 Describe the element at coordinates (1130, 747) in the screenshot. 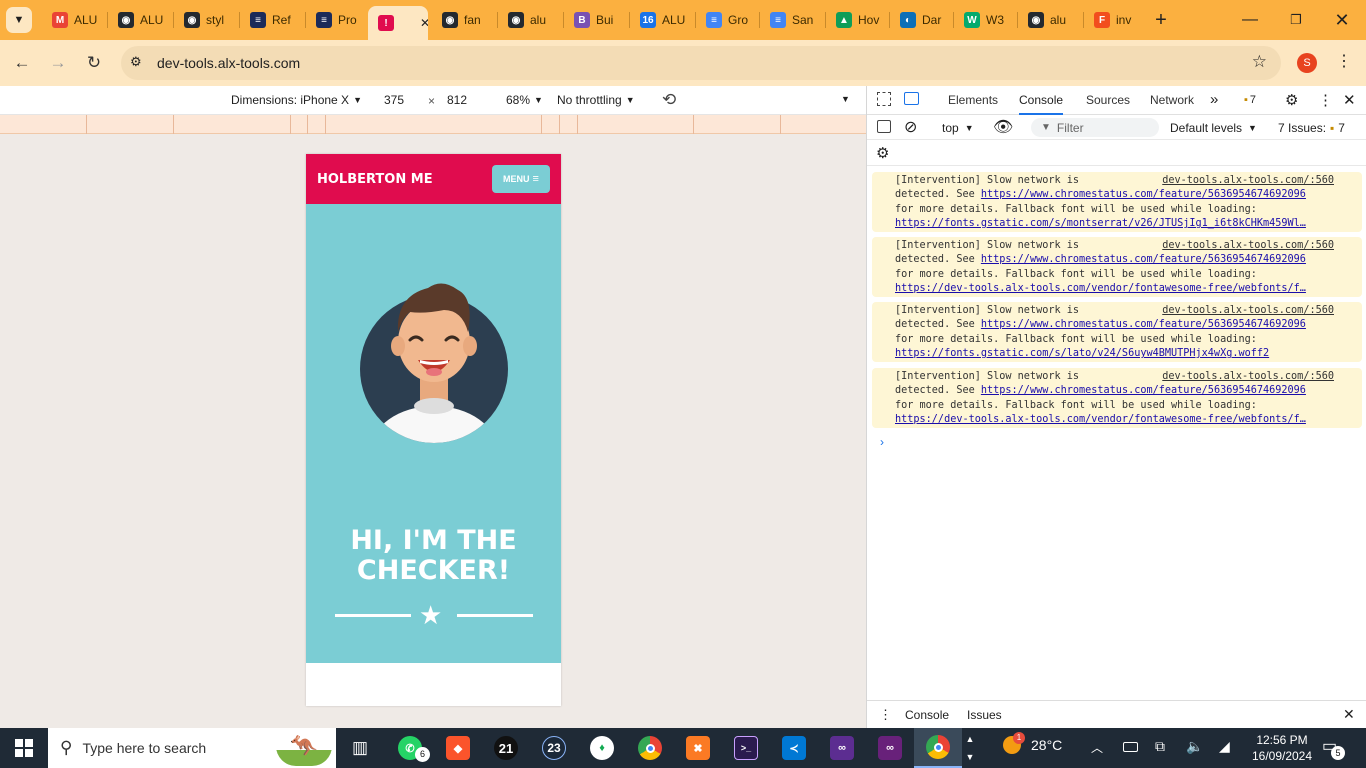

I see `battery-icon` at that location.